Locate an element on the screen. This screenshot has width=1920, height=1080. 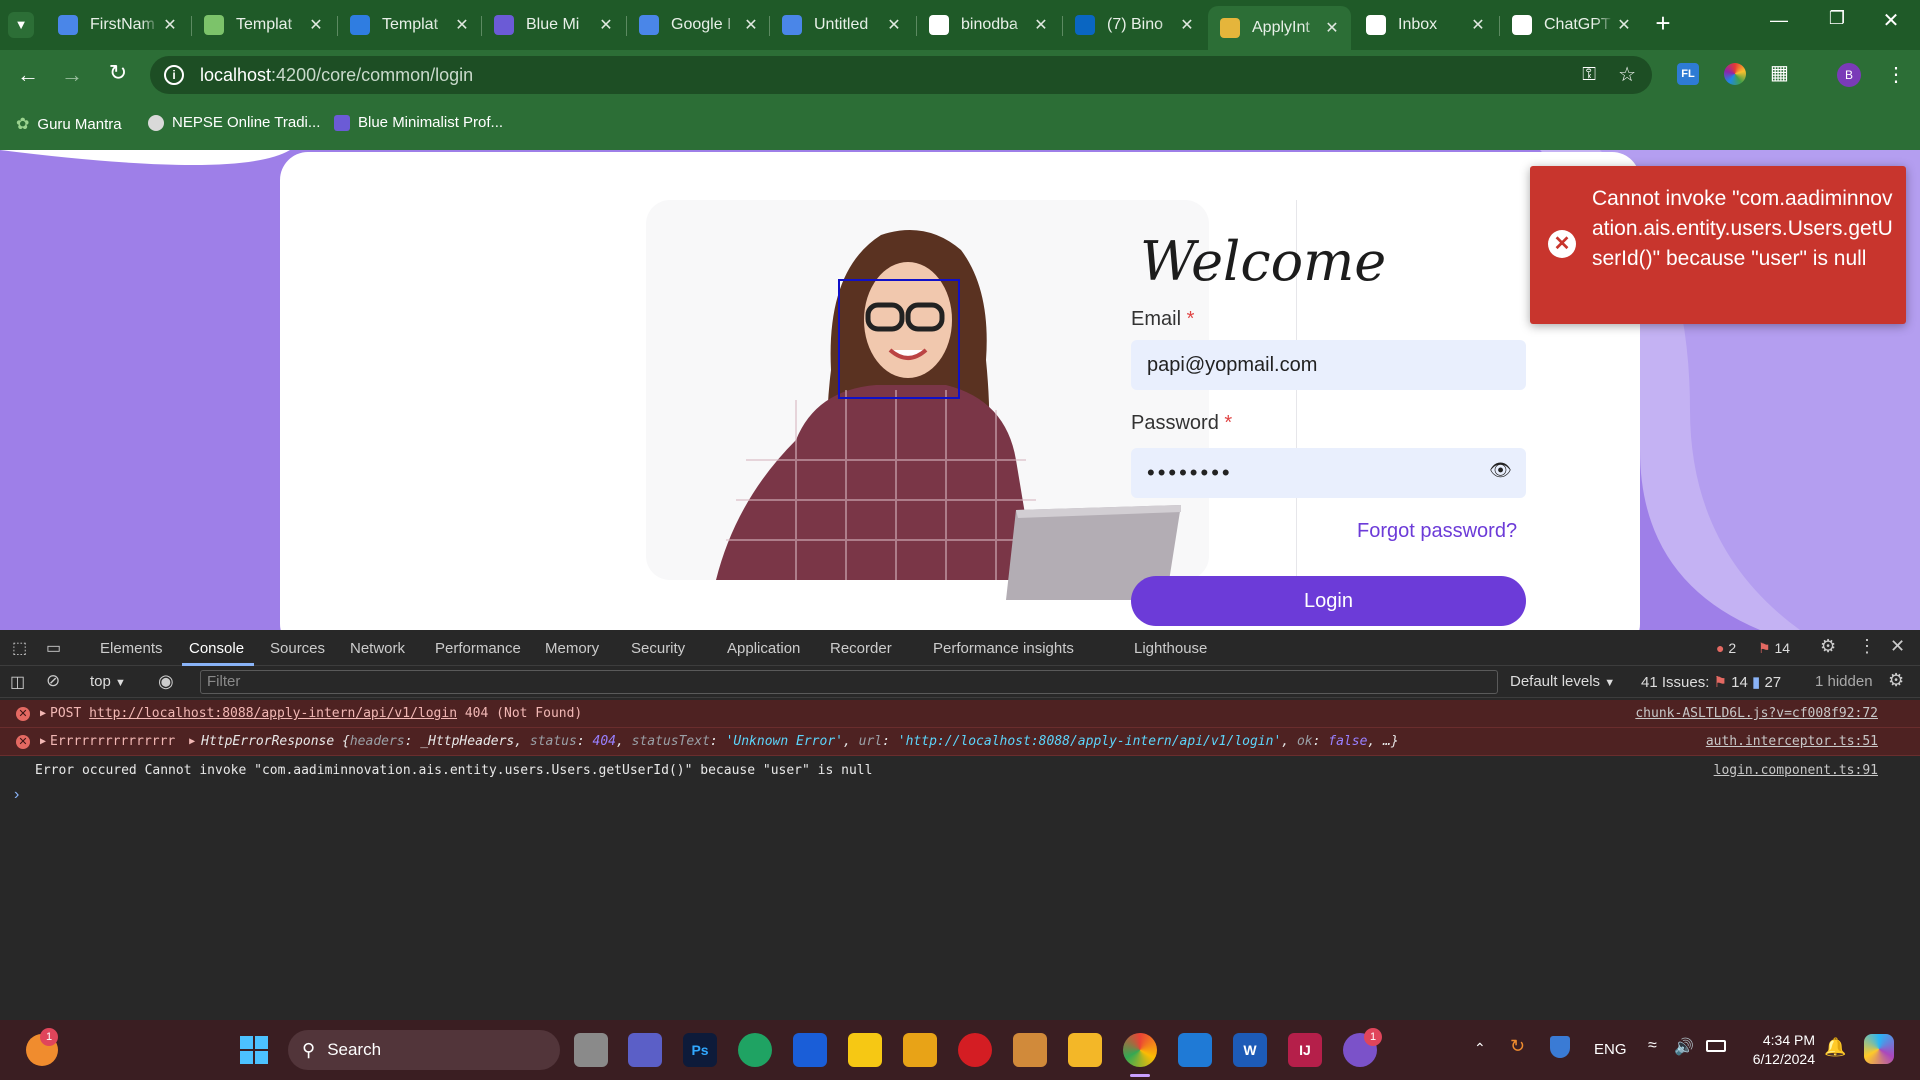
security-shield-icon is located at coordinates (1560, 1047).